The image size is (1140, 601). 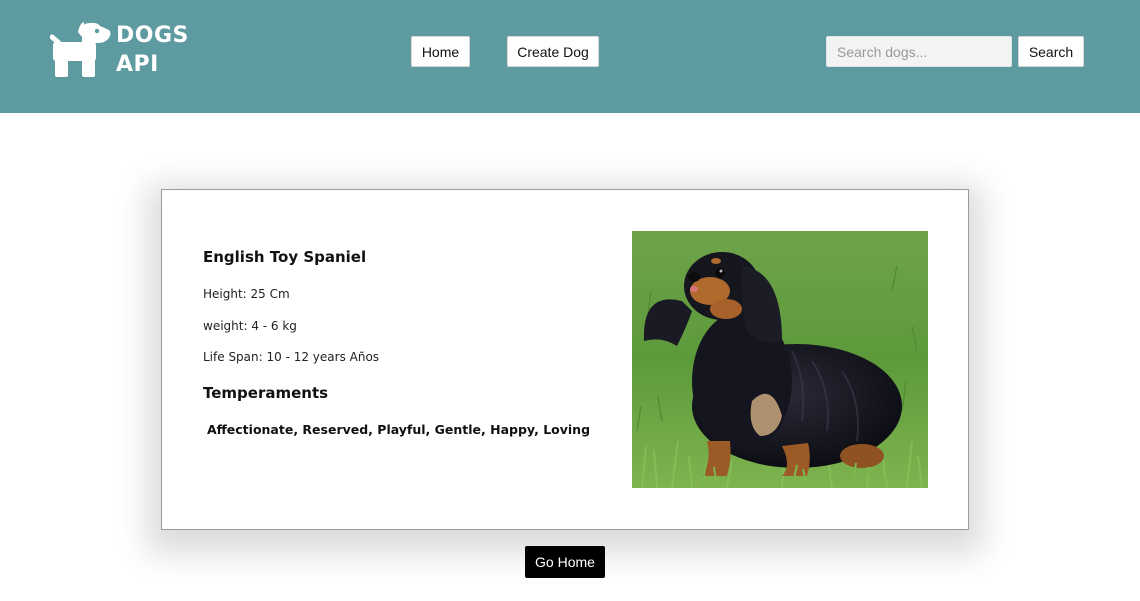 What do you see at coordinates (780, 359) in the screenshot?
I see `dog-photo` at bounding box center [780, 359].